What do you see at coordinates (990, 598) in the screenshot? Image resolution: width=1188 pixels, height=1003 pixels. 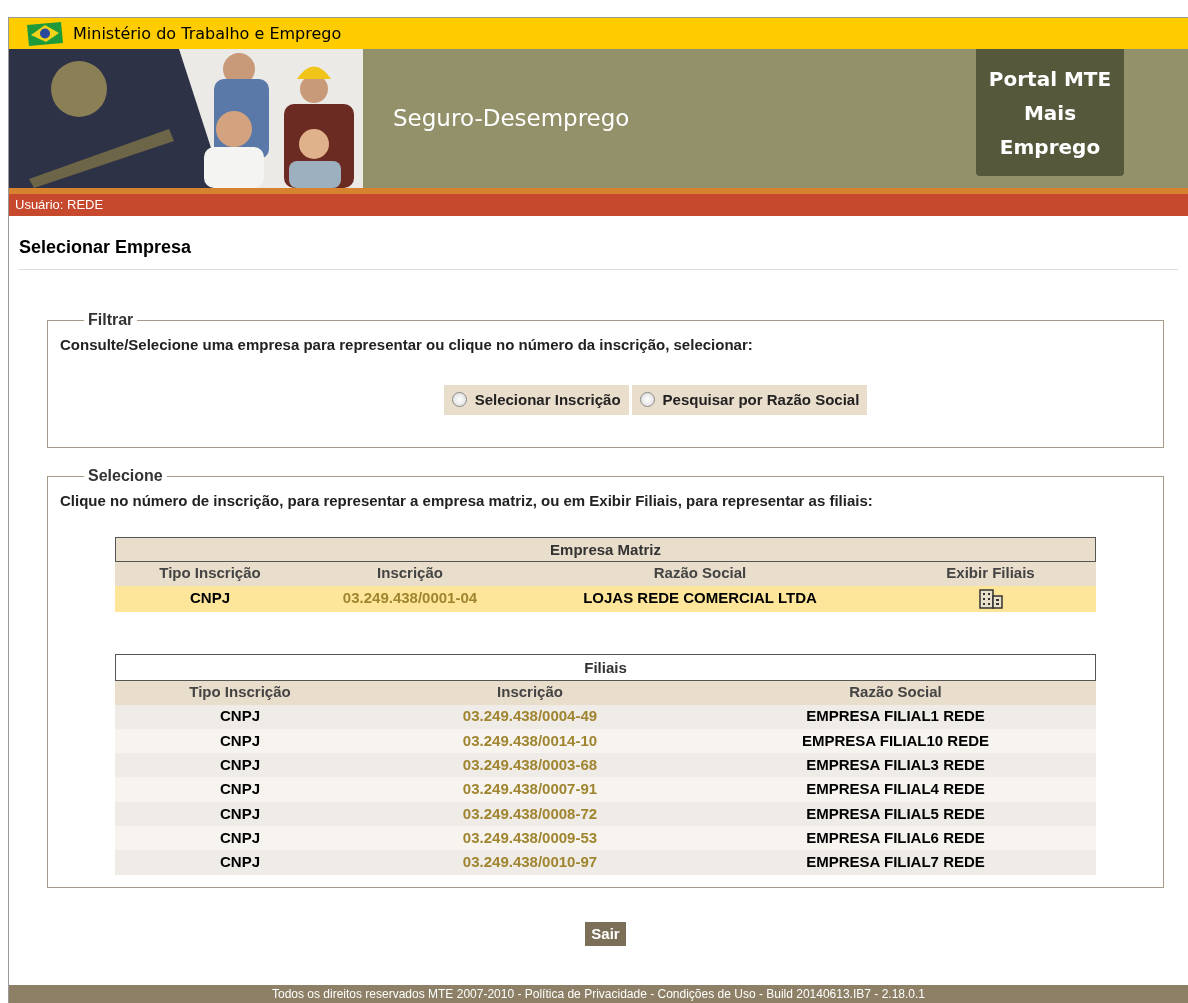 I see `building-icon` at bounding box center [990, 598].